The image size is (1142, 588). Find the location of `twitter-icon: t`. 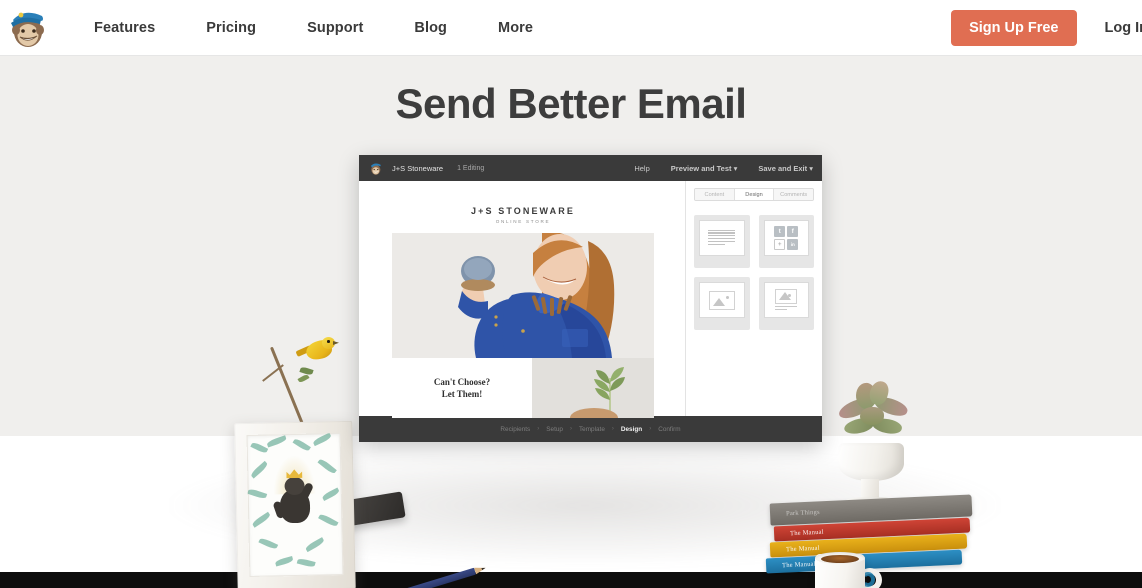

twitter-icon: t is located at coordinates (780, 231).